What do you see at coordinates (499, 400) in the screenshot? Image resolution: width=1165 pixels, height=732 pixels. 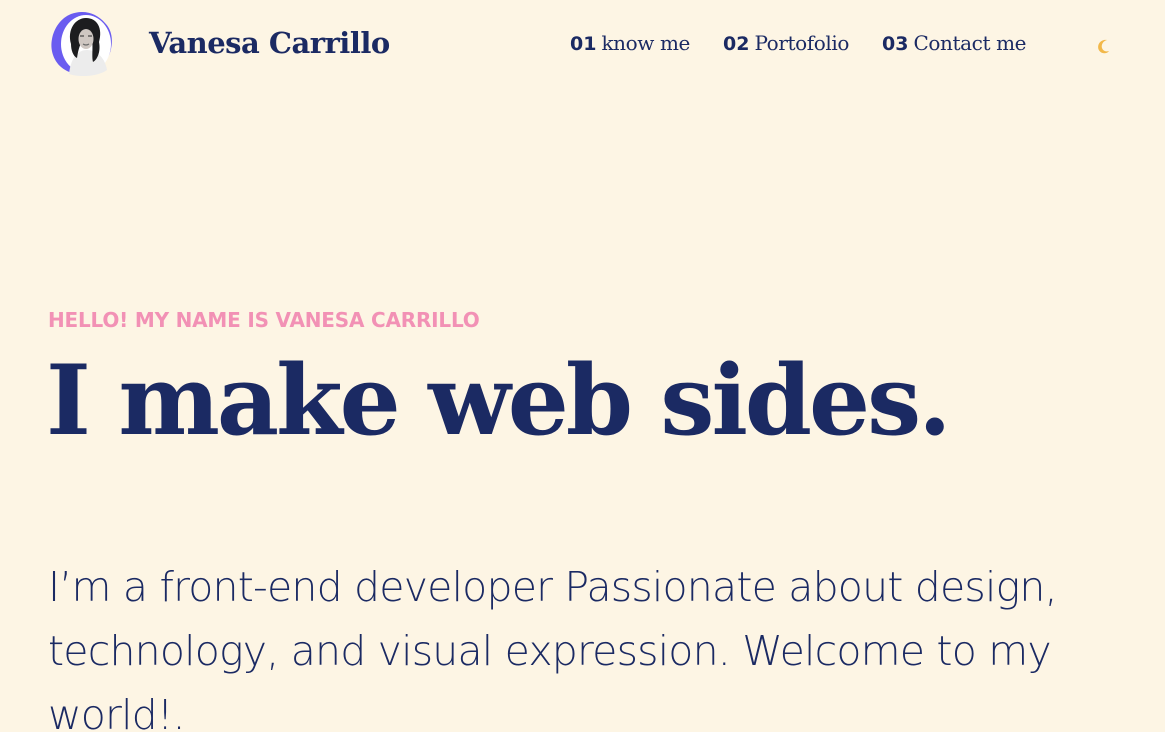 I see `hero-headline: I make web sides.` at bounding box center [499, 400].